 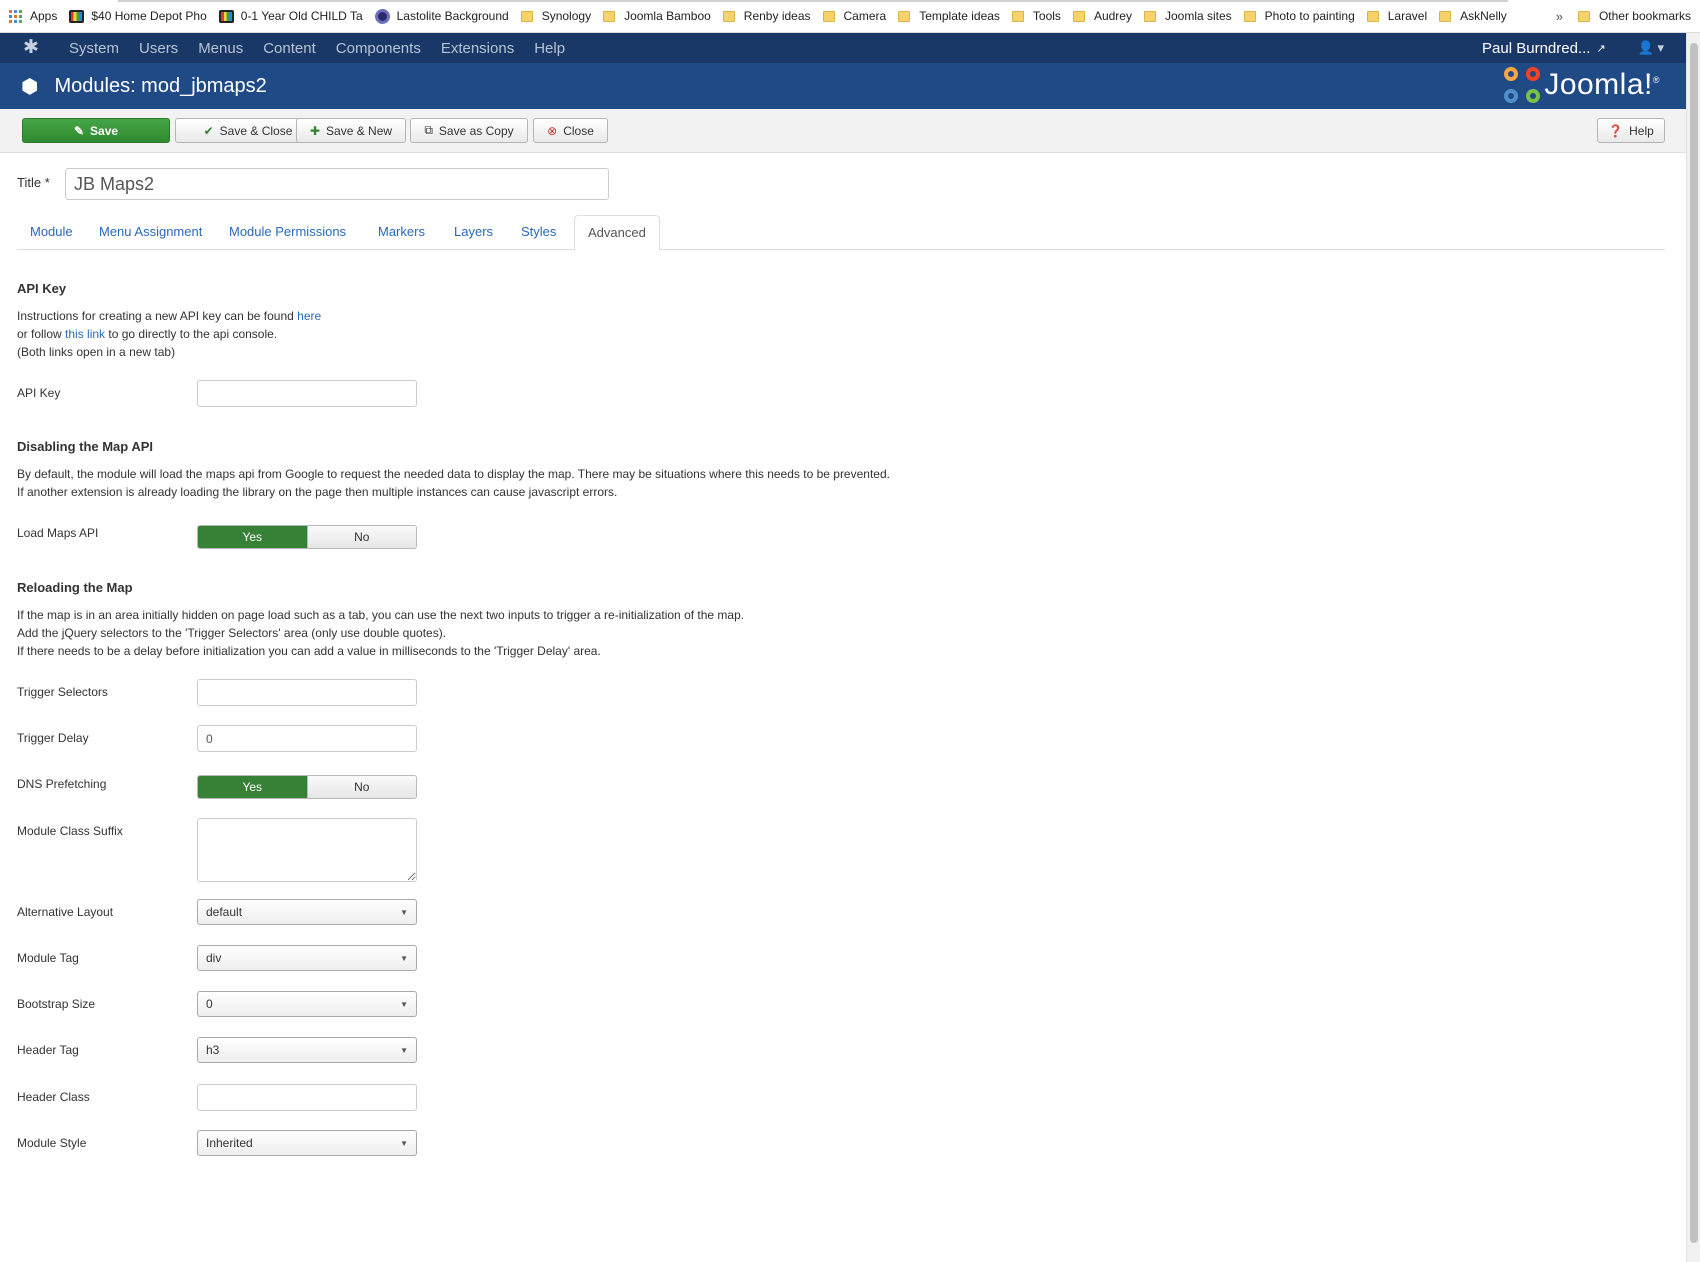 I want to click on nav-item-help: Help, so click(x=549, y=48).